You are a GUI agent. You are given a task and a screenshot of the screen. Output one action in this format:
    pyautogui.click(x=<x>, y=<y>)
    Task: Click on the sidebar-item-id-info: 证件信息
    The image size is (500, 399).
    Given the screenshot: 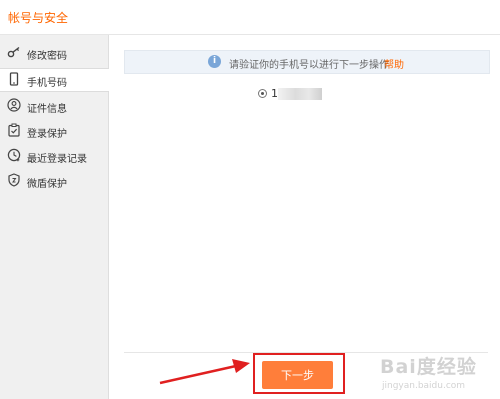 What is the action you would take?
    pyautogui.click(x=54, y=106)
    